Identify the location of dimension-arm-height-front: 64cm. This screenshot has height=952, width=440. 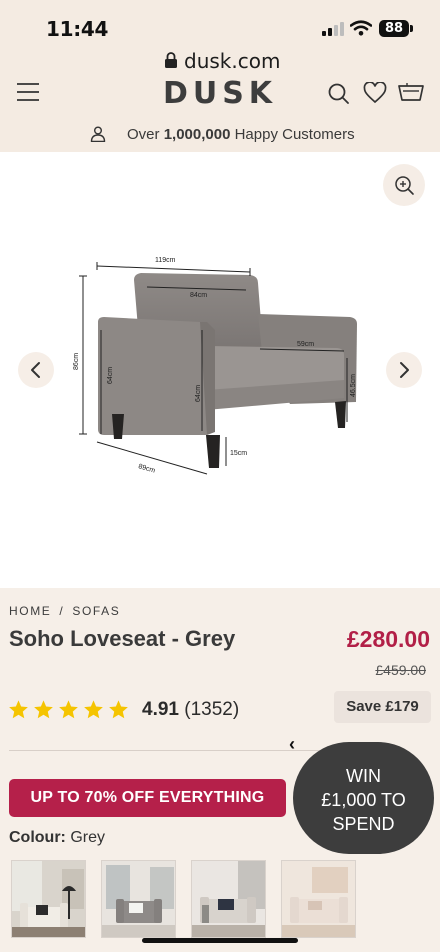
(198, 393).